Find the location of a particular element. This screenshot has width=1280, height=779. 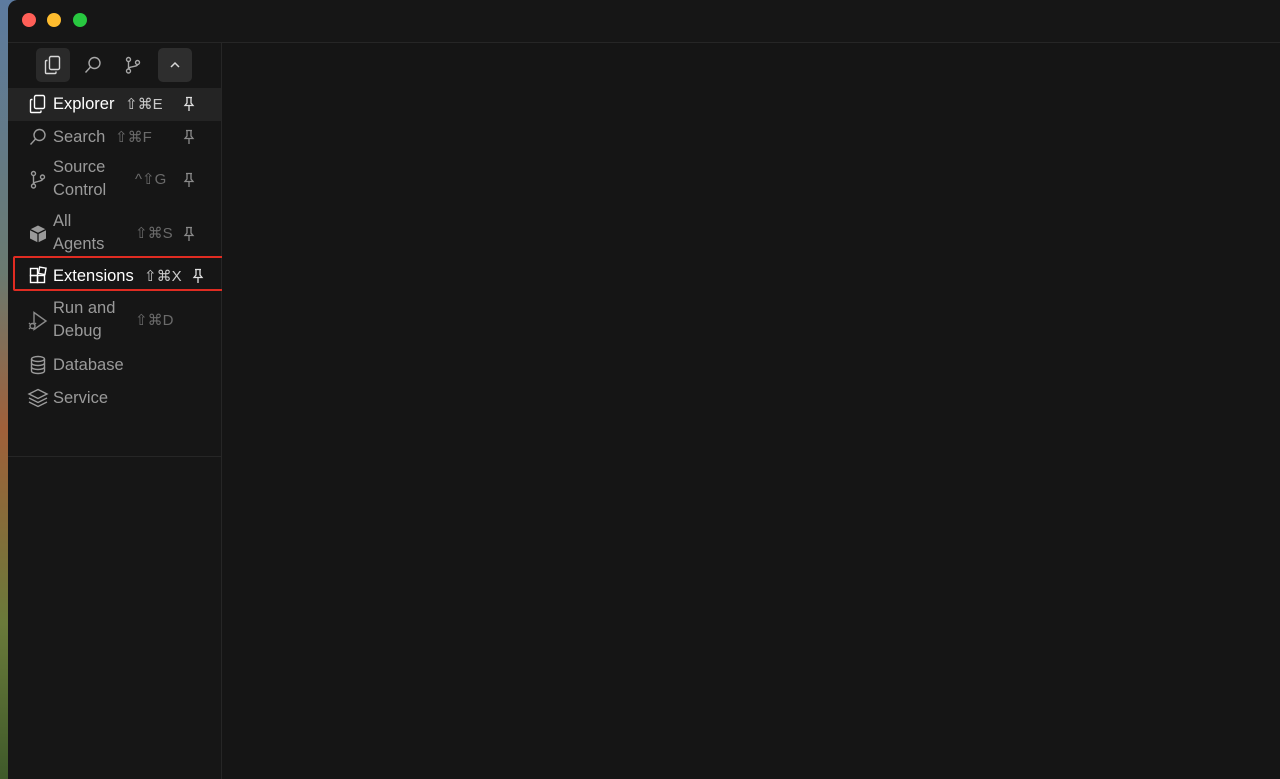

menu-item-label-line1: Run and is located at coordinates (84, 308).